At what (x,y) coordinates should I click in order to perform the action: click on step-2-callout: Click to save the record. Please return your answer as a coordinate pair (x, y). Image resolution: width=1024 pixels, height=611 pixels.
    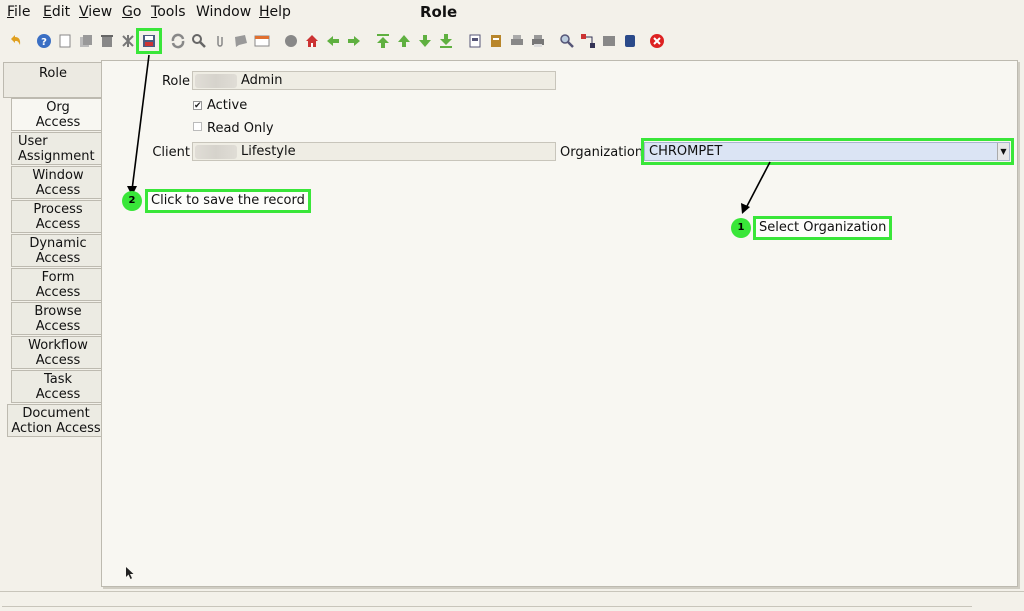
    Looking at the image, I should click on (228, 201).